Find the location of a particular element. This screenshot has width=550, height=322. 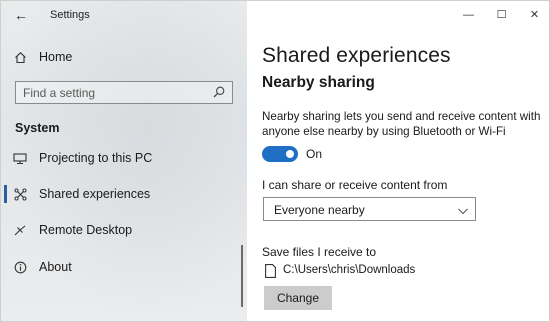

section-heading: Nearby sharing is located at coordinates (318, 82).